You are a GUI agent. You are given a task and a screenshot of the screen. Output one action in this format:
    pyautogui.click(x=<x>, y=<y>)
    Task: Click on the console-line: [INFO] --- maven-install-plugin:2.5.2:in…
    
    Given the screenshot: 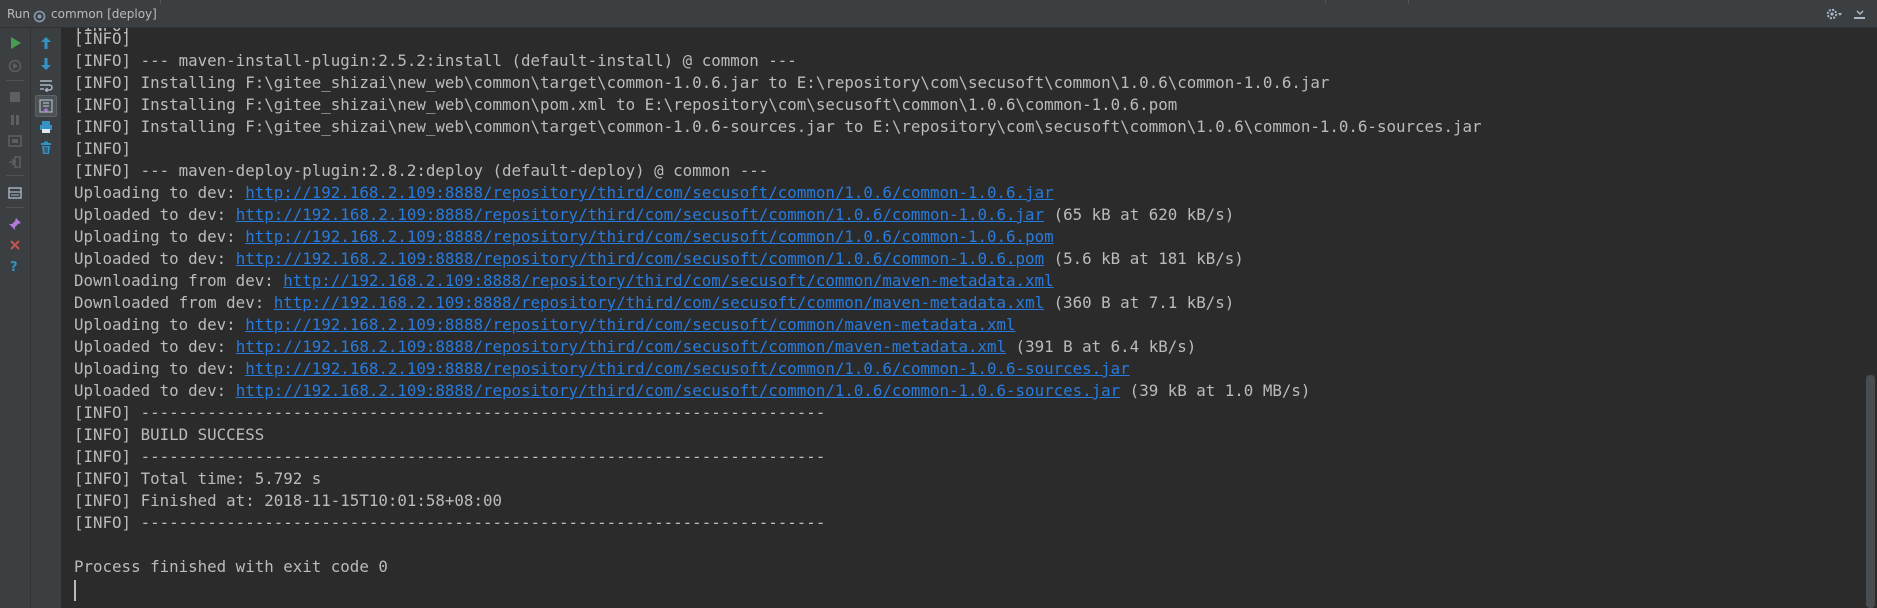 What is the action you would take?
    pyautogui.click(x=435, y=61)
    